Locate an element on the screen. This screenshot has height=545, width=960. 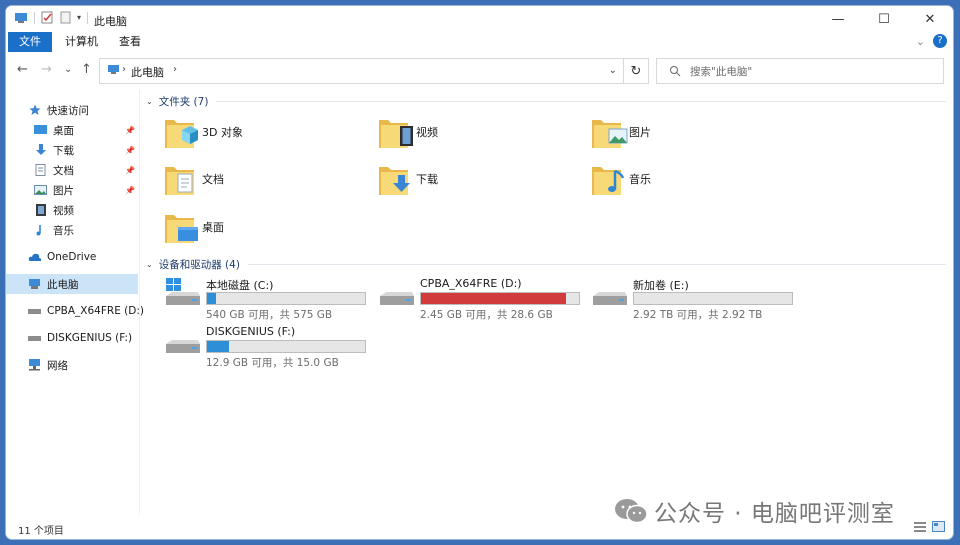
view-switcher is located at coordinates (929, 526).